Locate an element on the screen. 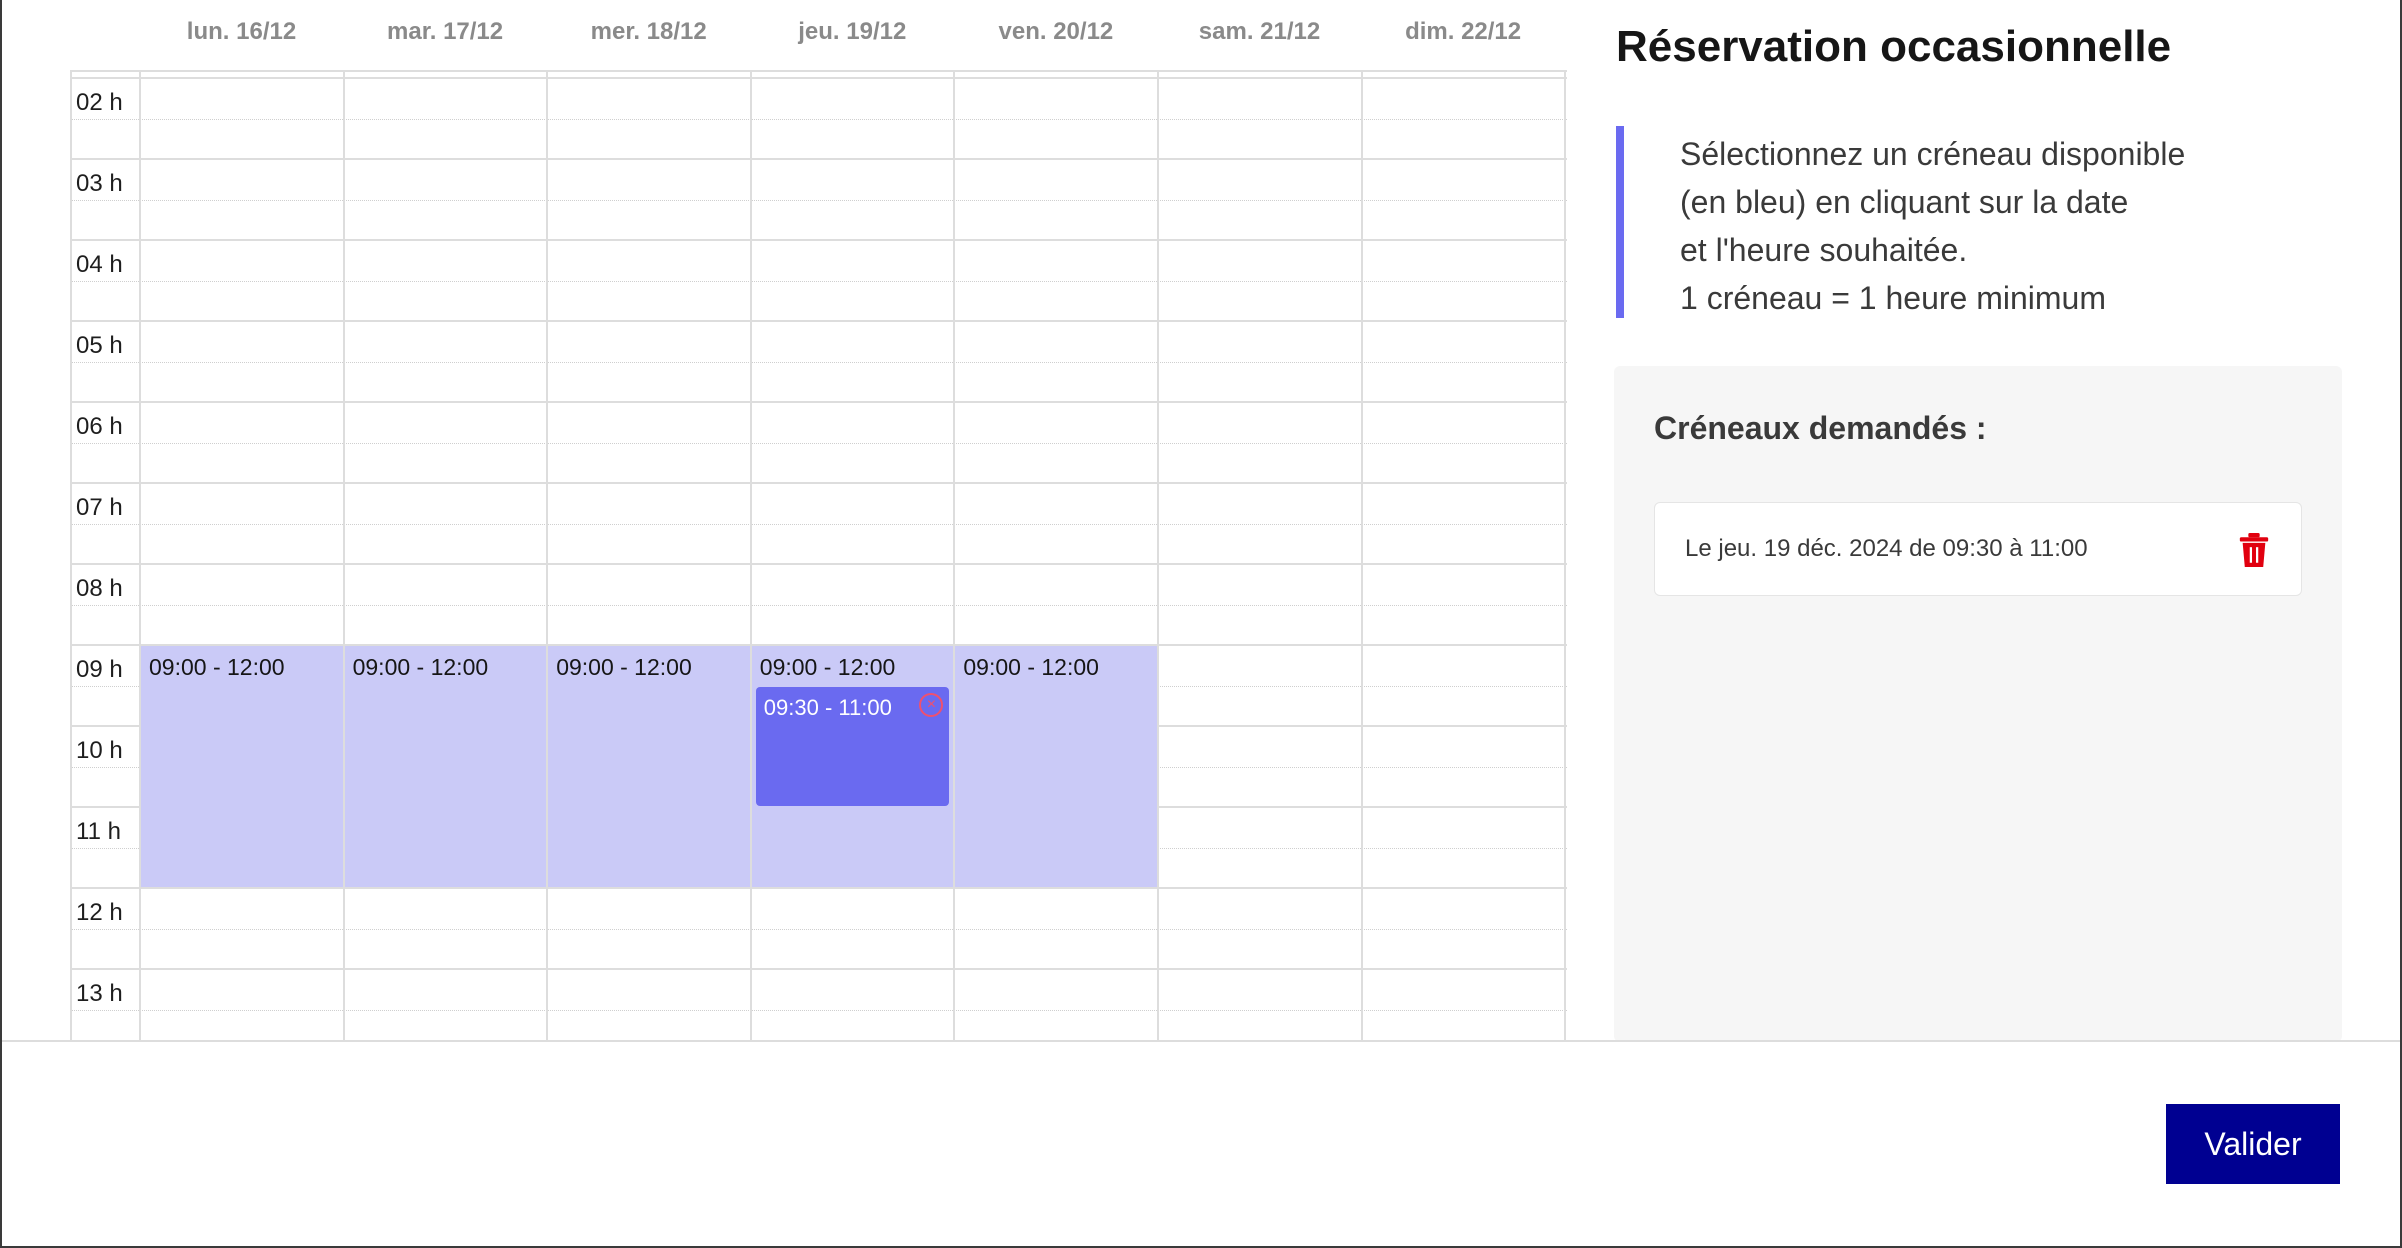 The width and height of the screenshot is (2402, 1248). hour-label: 07 h is located at coordinates (99, 507).